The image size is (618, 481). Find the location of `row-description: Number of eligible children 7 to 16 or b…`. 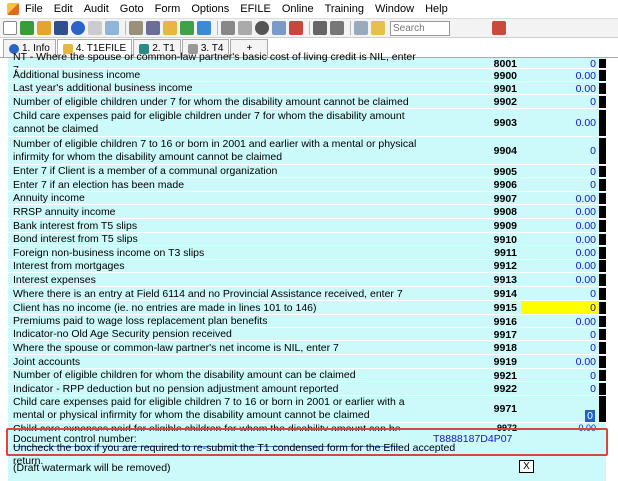

row-description: Number of eligible children 7 to 16 or b… is located at coordinates (215, 150).